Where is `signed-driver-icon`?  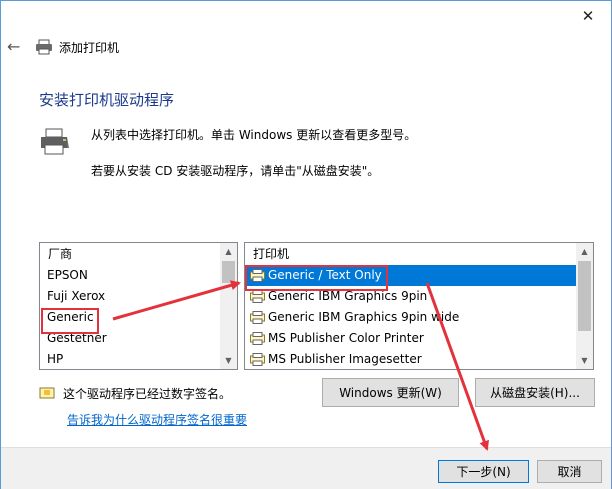 signed-driver-icon is located at coordinates (47, 393).